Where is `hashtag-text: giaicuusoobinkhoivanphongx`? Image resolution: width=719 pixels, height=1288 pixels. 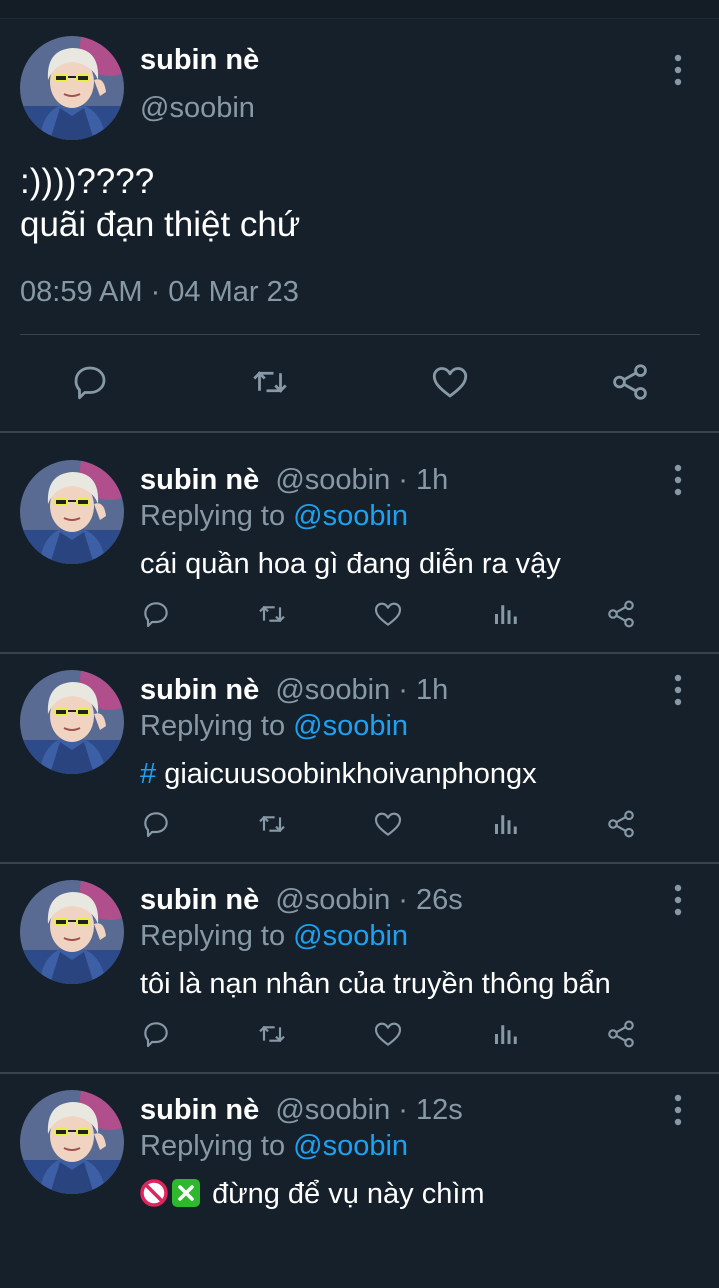 hashtag-text: giaicuusoobinkhoivanphongx is located at coordinates (350, 774).